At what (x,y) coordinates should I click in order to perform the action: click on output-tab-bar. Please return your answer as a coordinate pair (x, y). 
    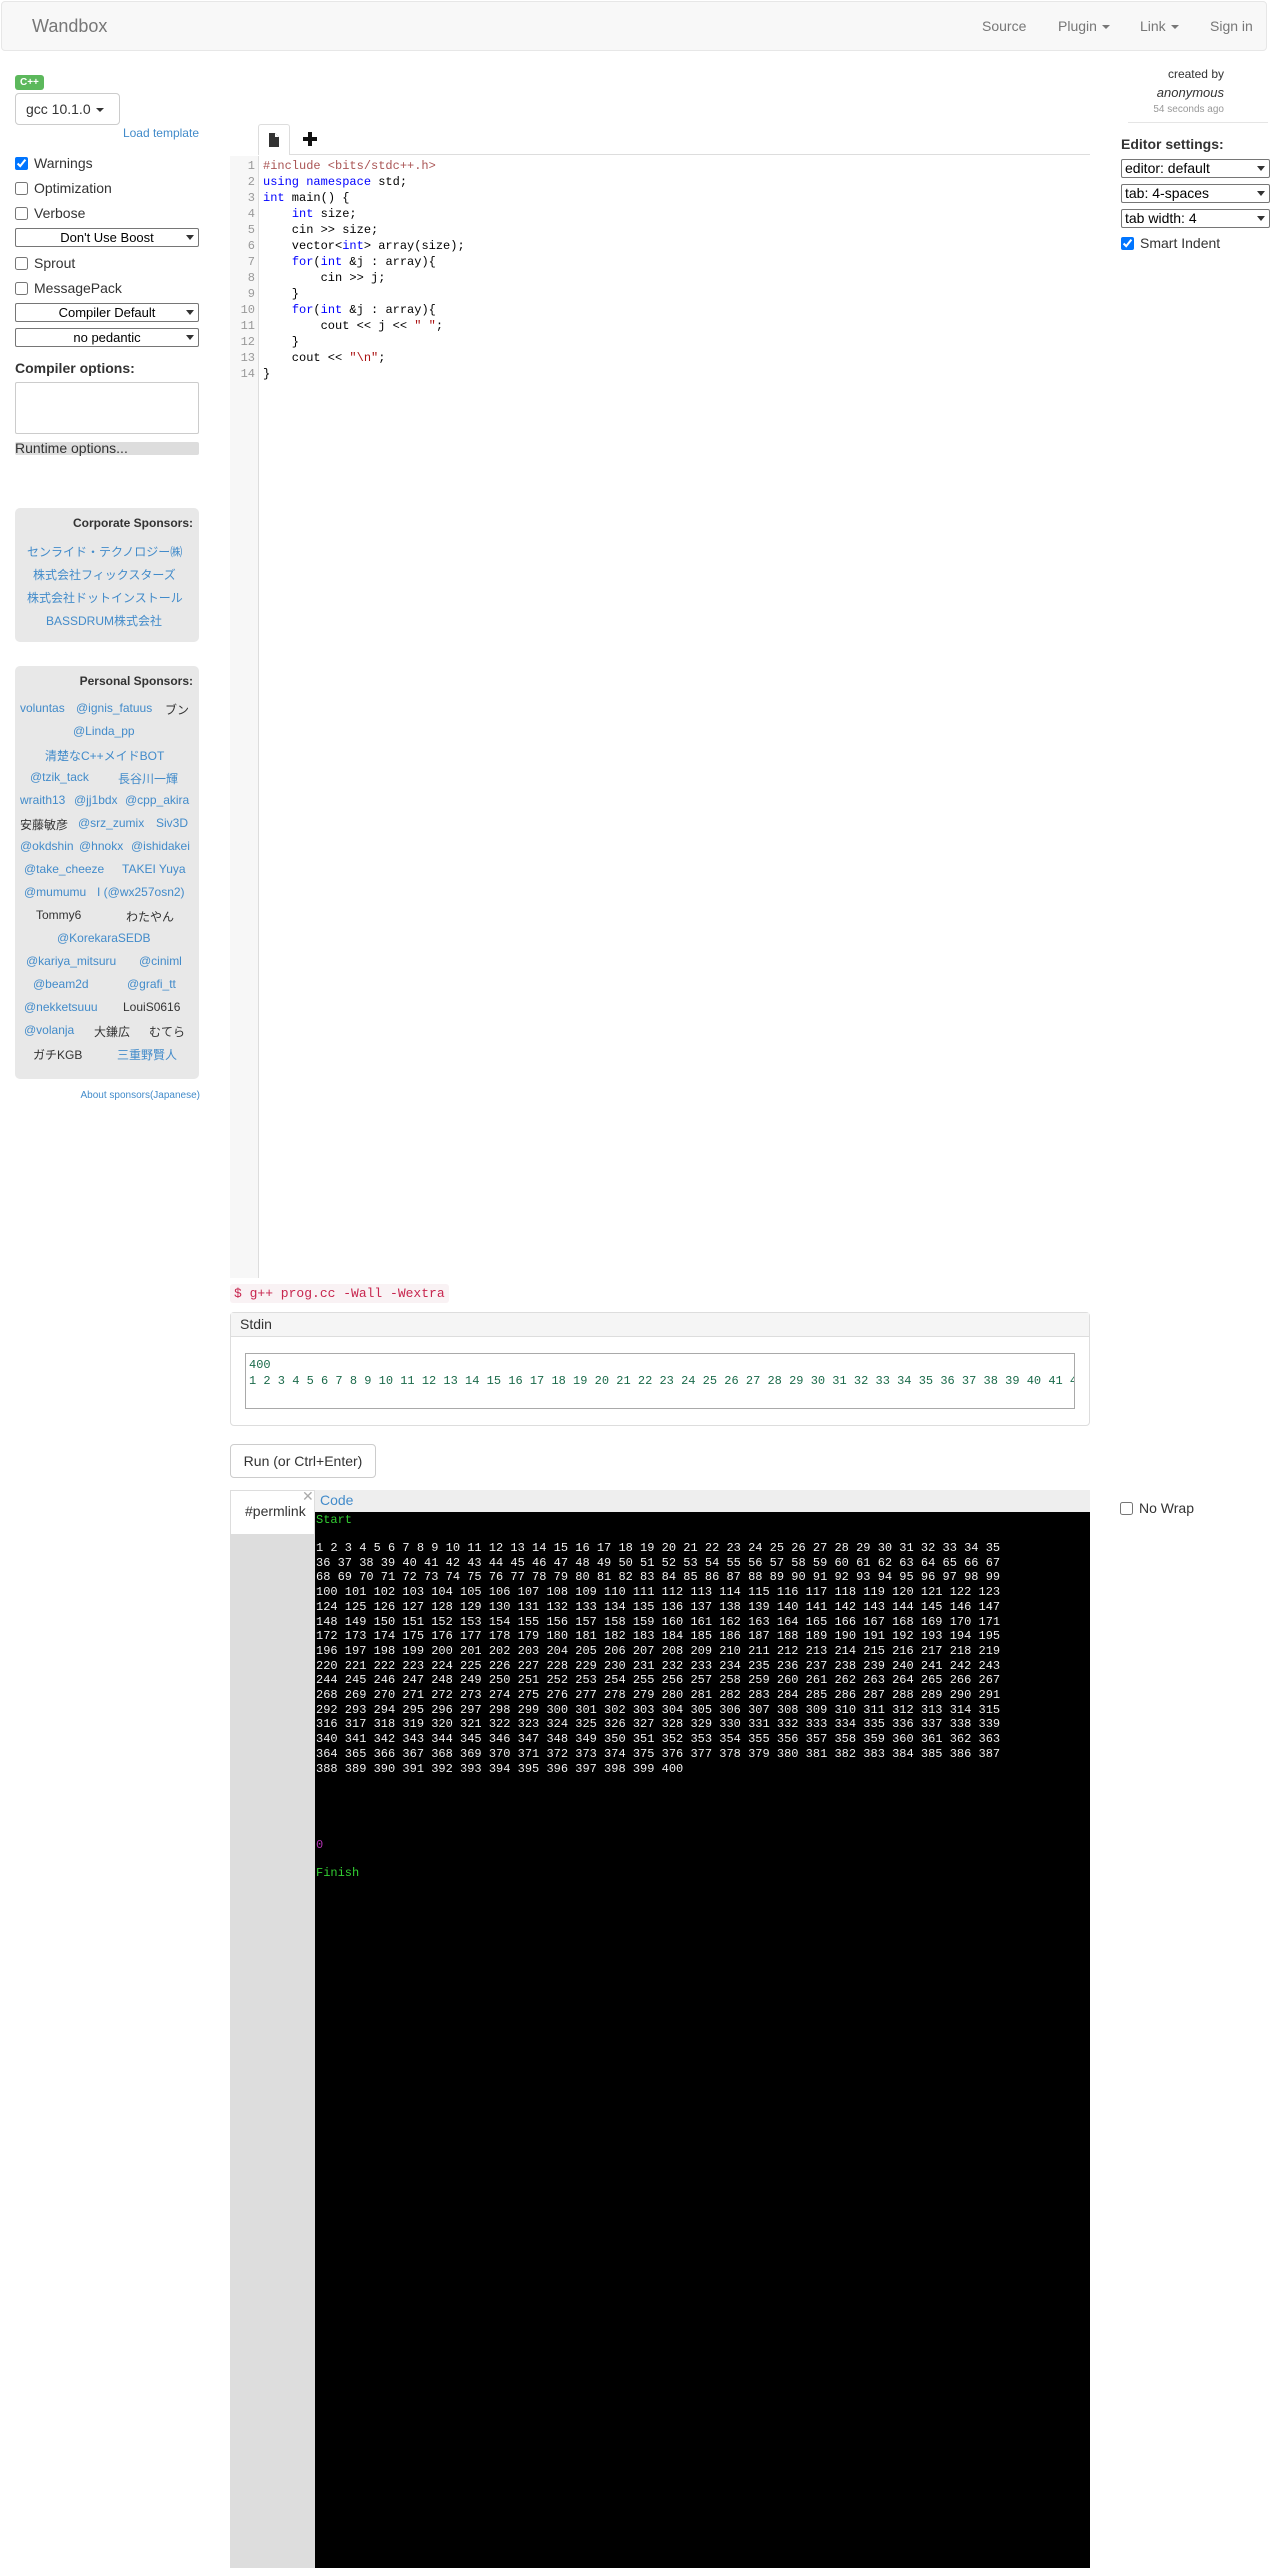
    Looking at the image, I should click on (702, 1501).